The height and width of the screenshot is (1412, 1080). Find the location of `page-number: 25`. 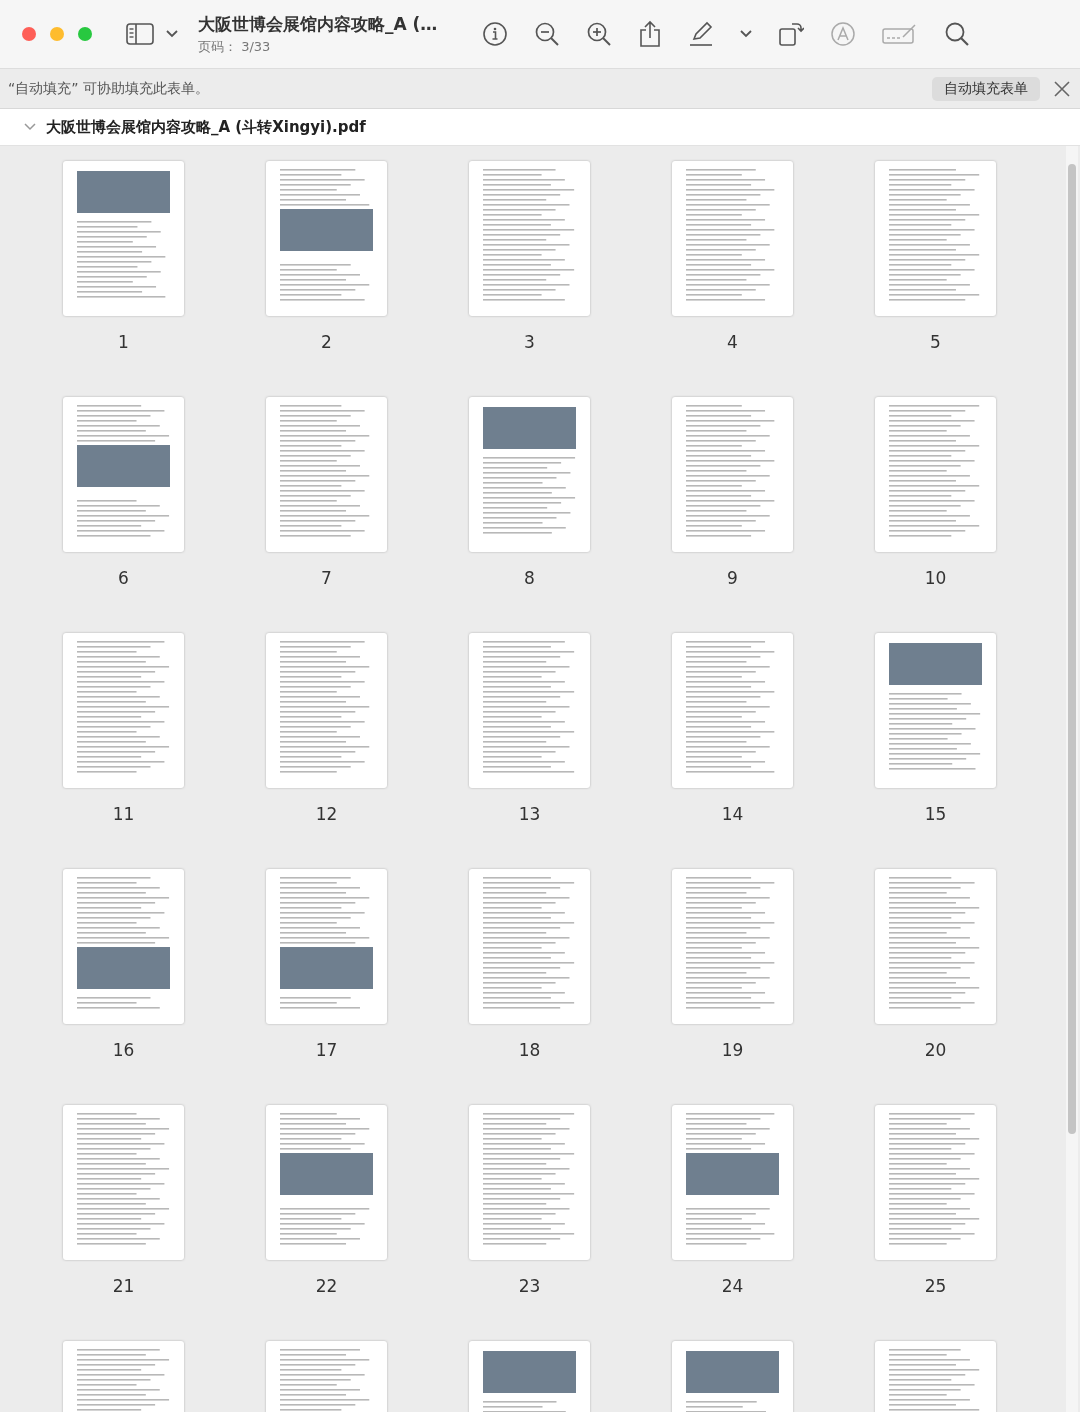

page-number: 25 is located at coordinates (935, 1286).